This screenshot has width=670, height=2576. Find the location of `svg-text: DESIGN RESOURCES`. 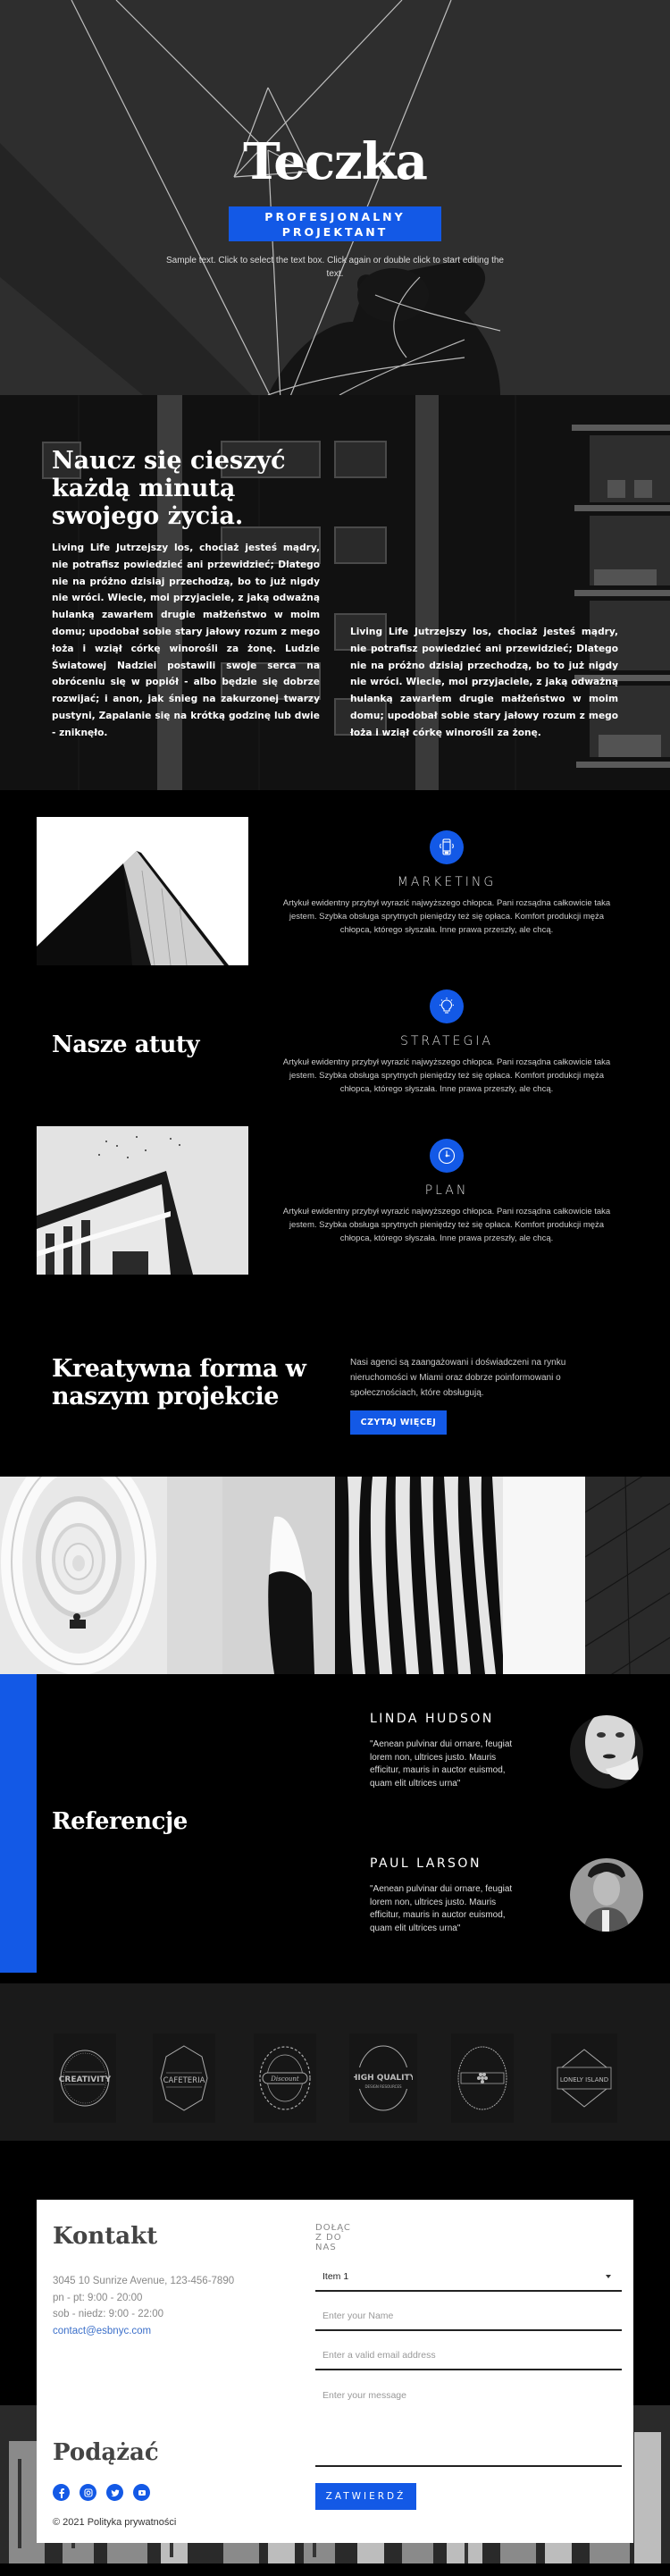

svg-text: DESIGN RESOURCES is located at coordinates (383, 2087).